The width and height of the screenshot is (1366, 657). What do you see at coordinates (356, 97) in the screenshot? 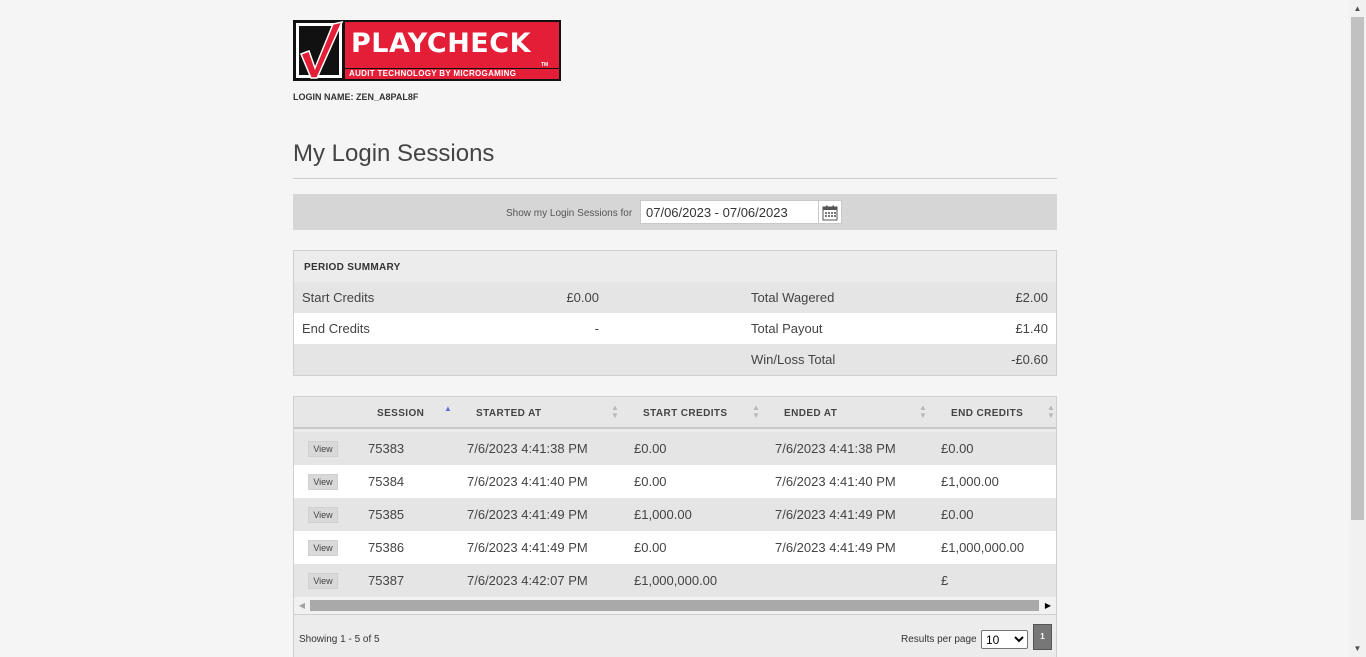
I see `login-name: LOGIN NAME: ZEN_A8PAL8F` at bounding box center [356, 97].